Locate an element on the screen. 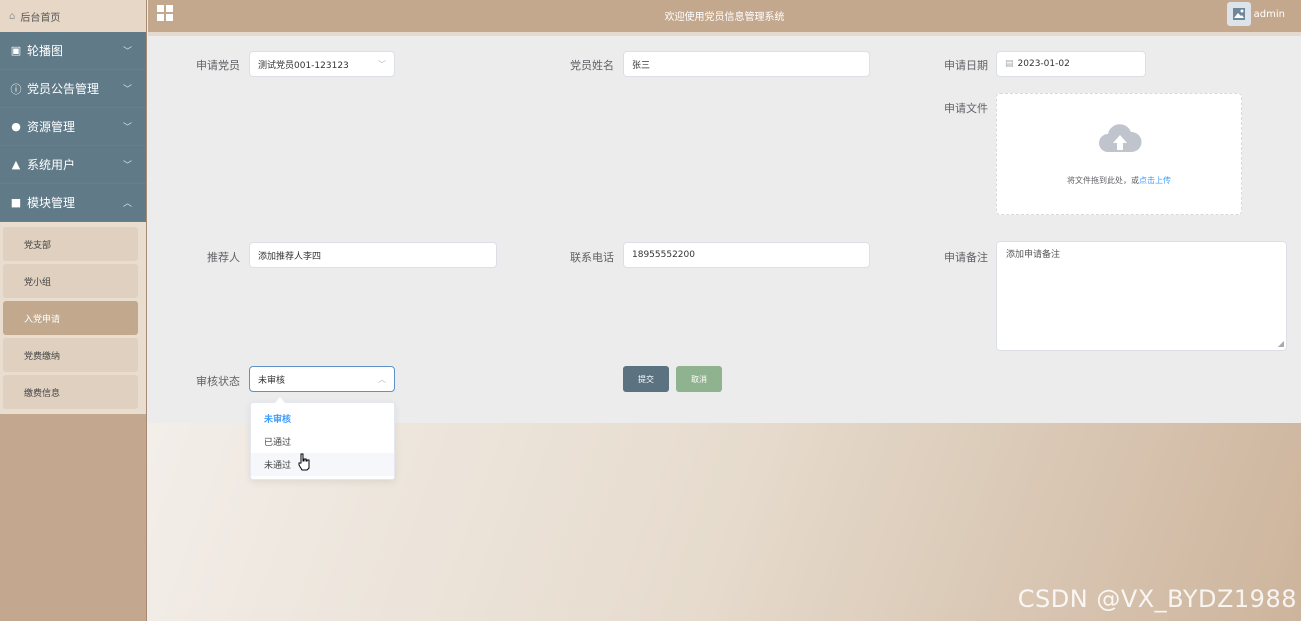 The width and height of the screenshot is (1301, 621). name-input: 张三 is located at coordinates (746, 64).